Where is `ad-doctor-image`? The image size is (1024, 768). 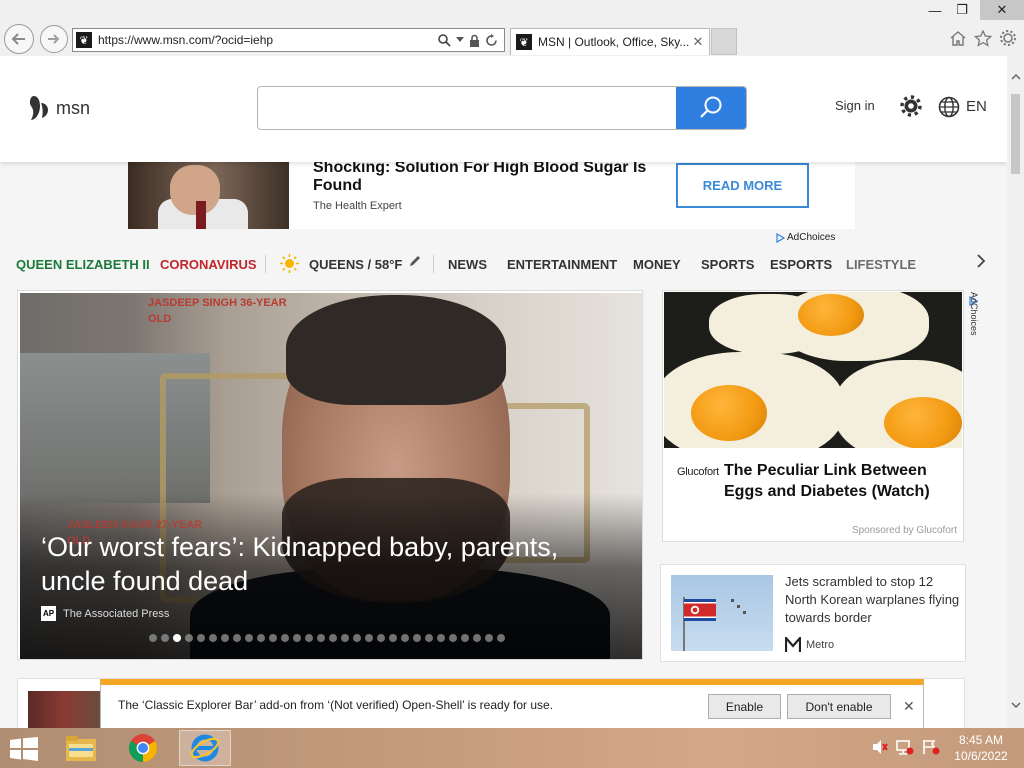 ad-doctor-image is located at coordinates (208, 194).